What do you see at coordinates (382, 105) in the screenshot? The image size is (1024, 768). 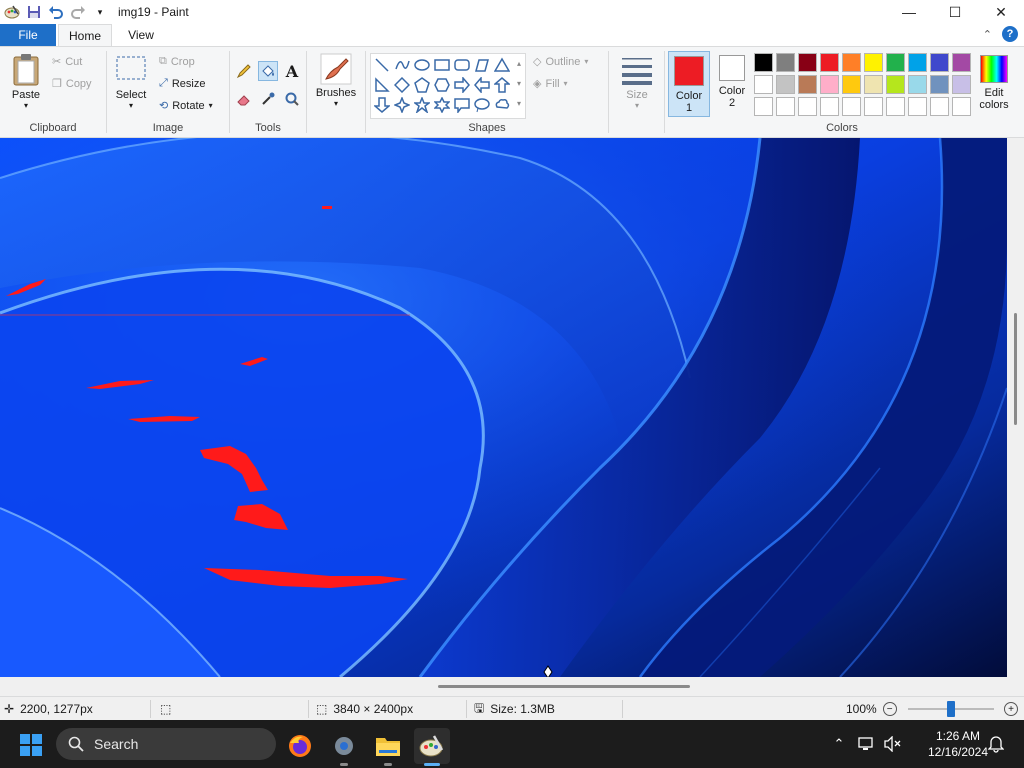 I see `down-arrow-shape-icon` at bounding box center [382, 105].